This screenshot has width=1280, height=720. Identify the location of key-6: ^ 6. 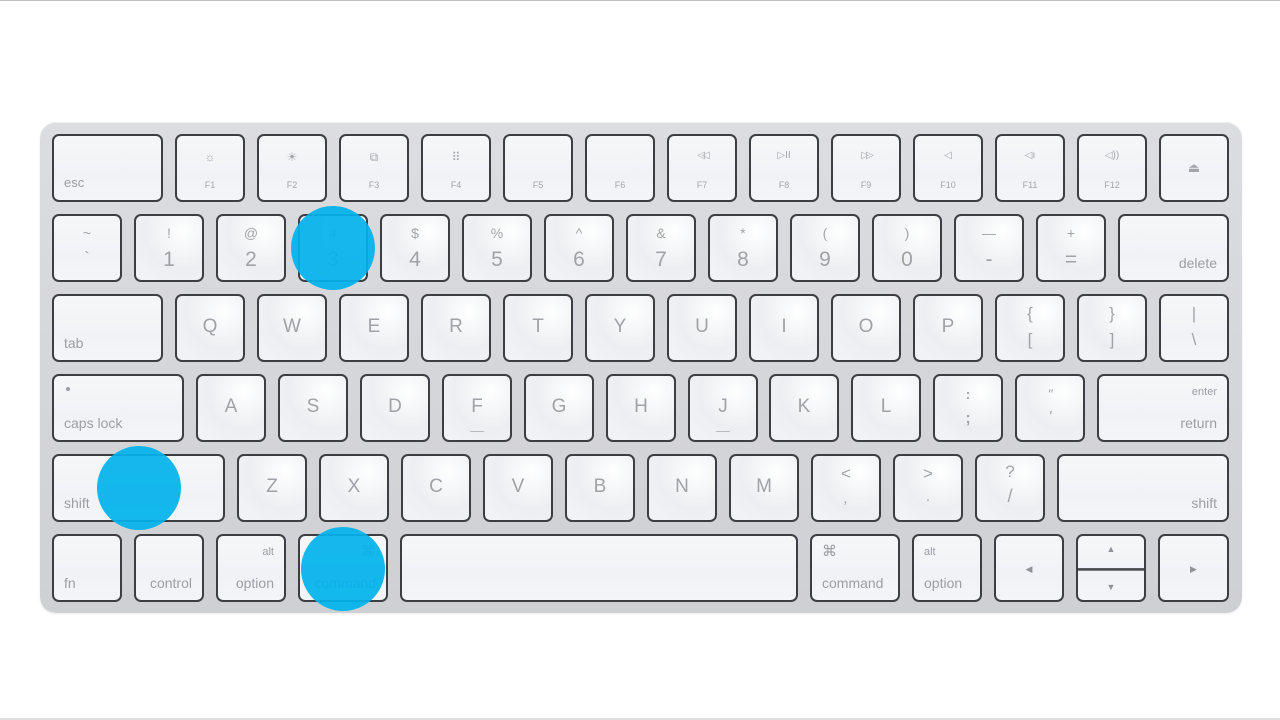
(579, 248).